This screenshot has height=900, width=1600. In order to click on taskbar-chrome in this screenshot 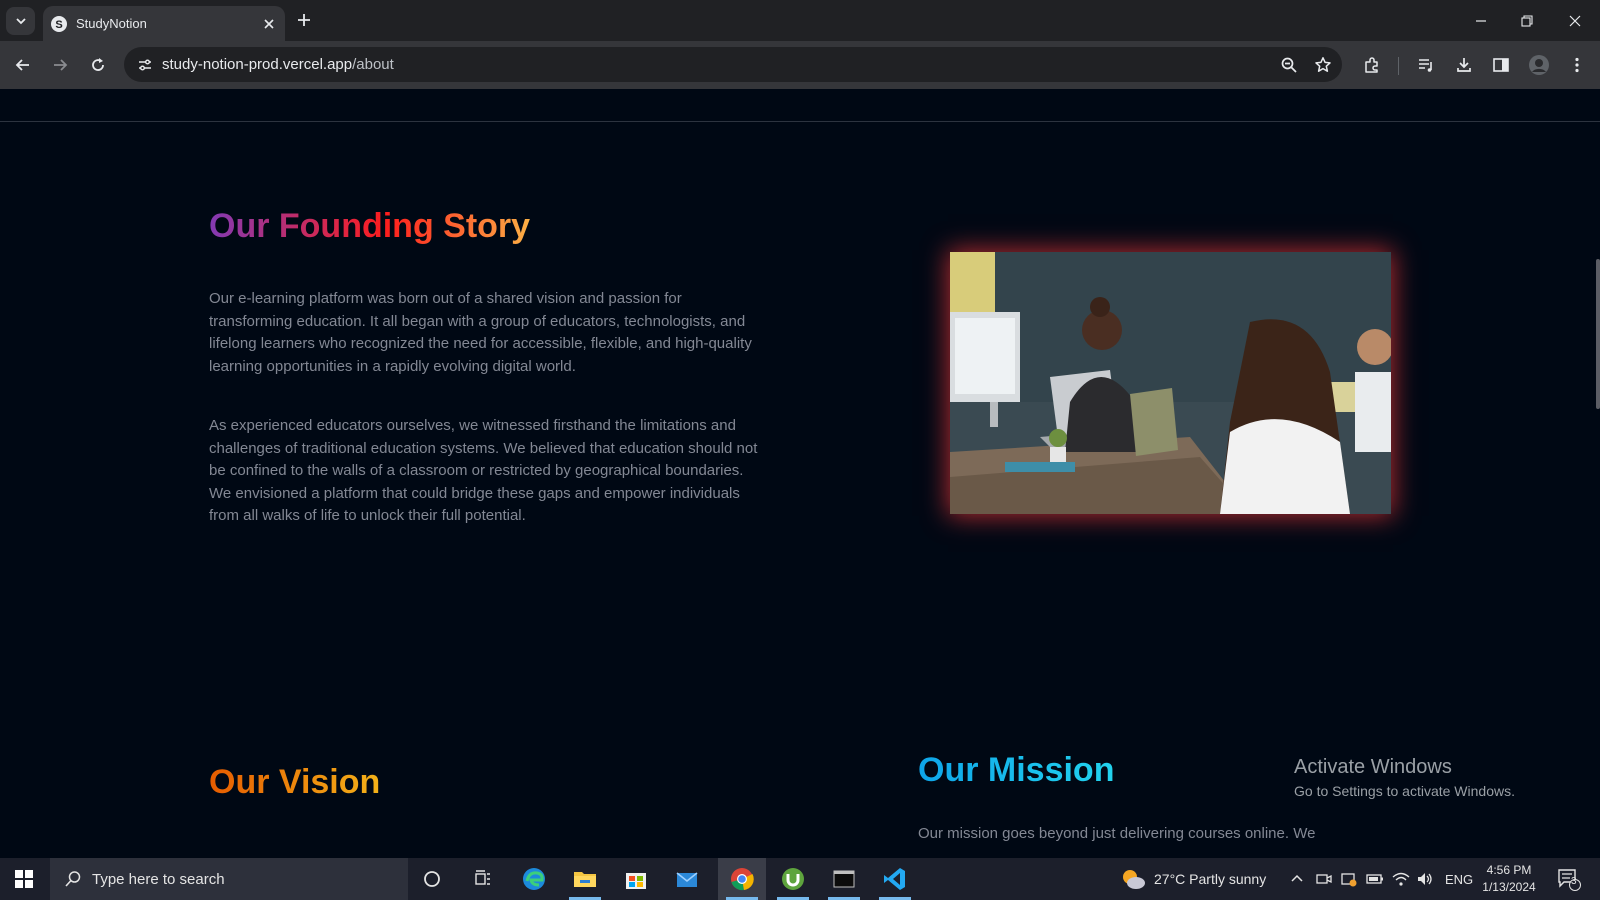, I will do `click(742, 879)`.